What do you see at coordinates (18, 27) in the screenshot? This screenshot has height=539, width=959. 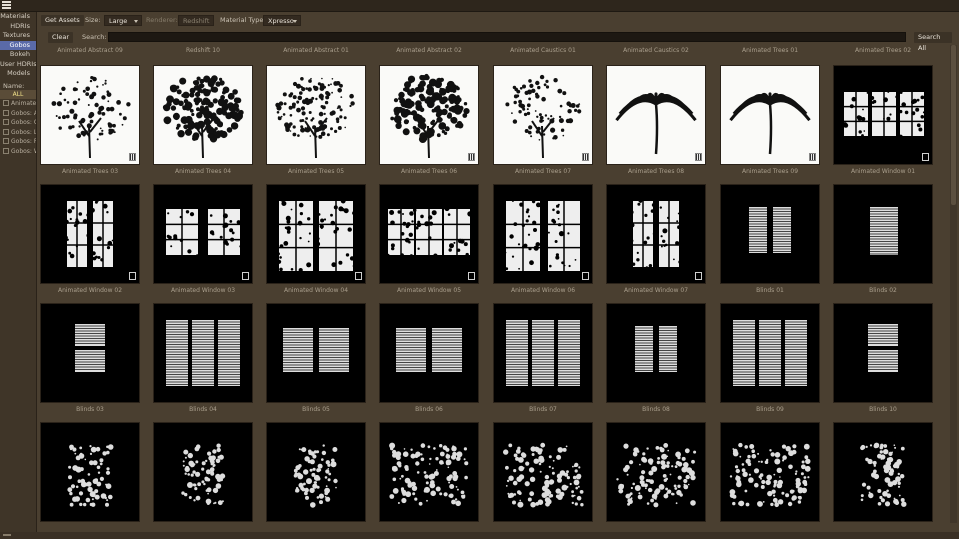 I see `sidebar-item-hdris: HDRIs` at bounding box center [18, 27].